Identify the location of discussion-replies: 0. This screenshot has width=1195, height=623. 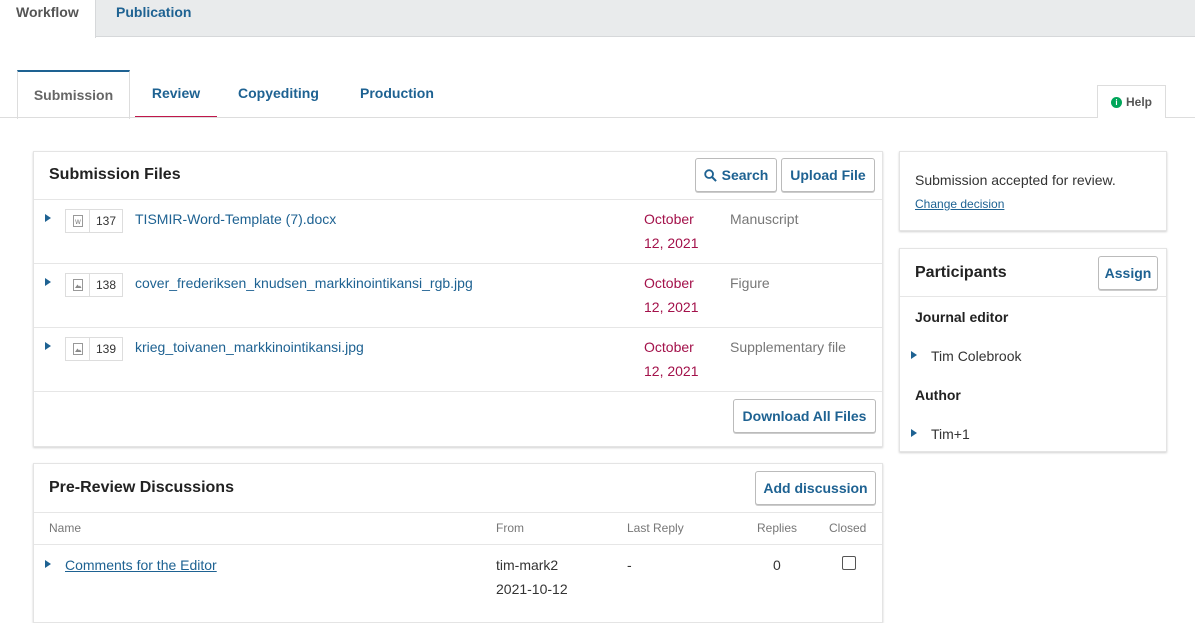
(777, 565).